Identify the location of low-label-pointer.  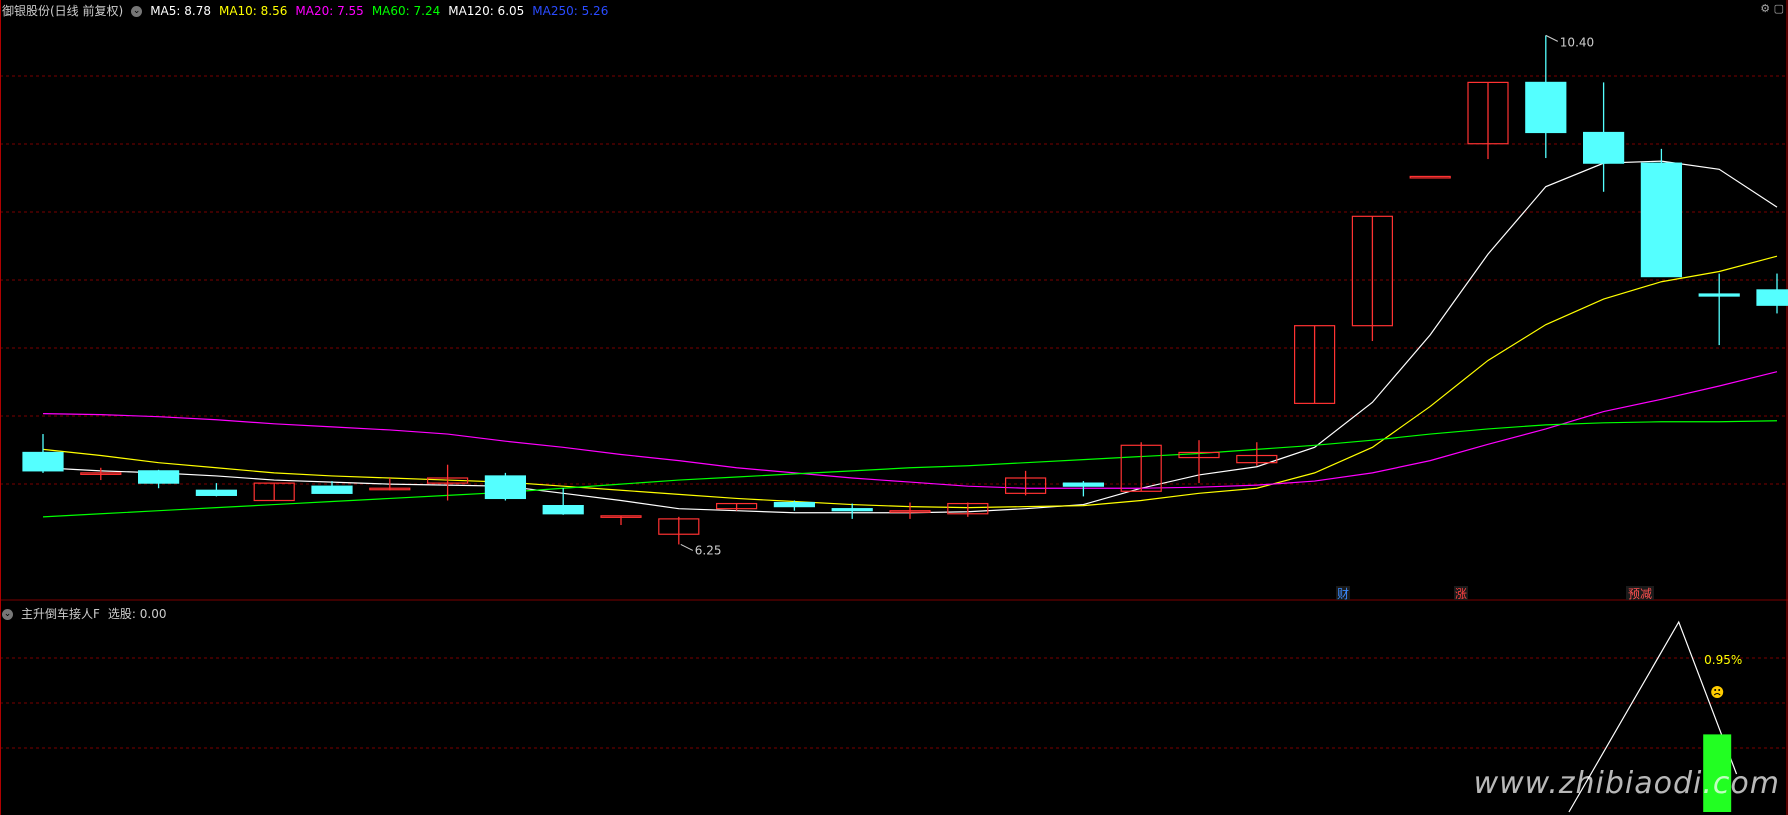
(687, 547).